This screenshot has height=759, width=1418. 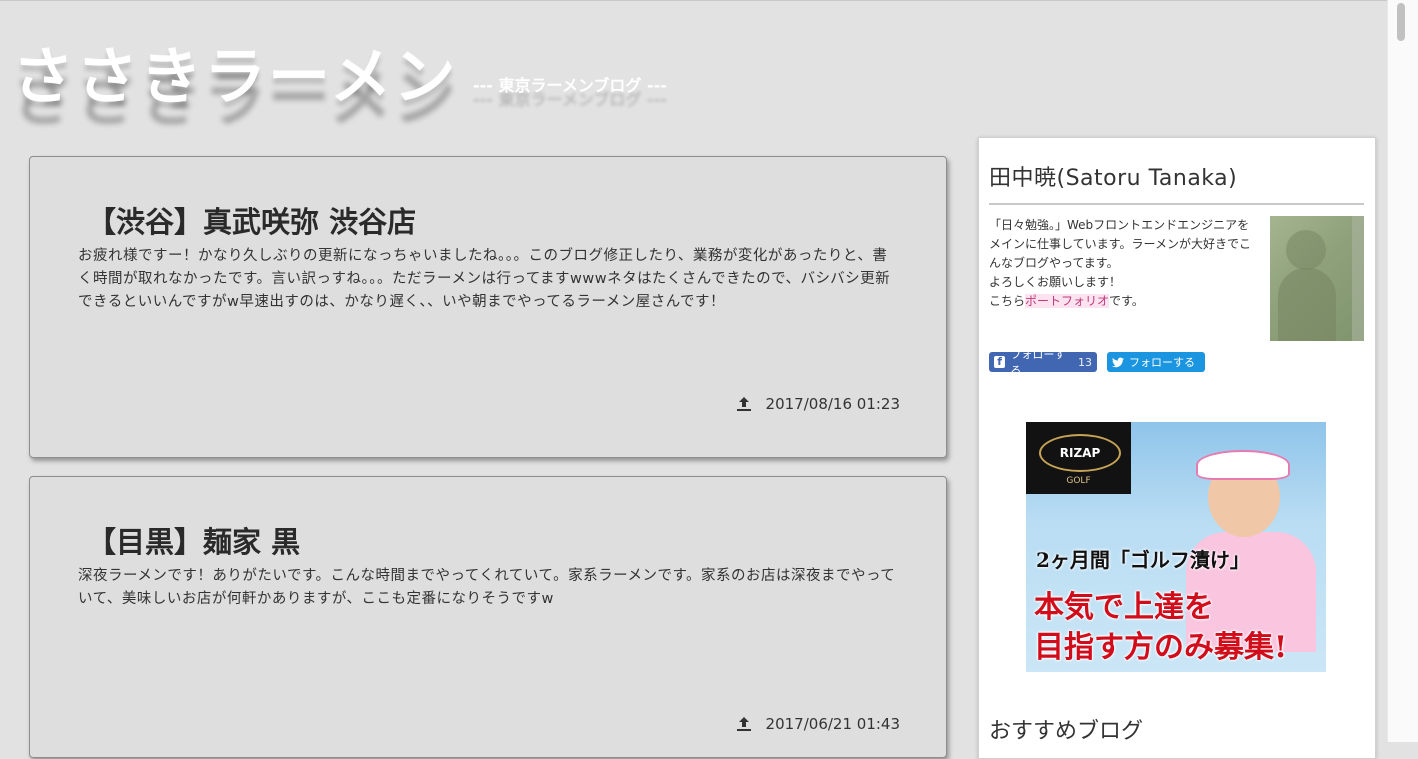 I want to click on site-title: ささきラーメン, so click(x=235, y=71).